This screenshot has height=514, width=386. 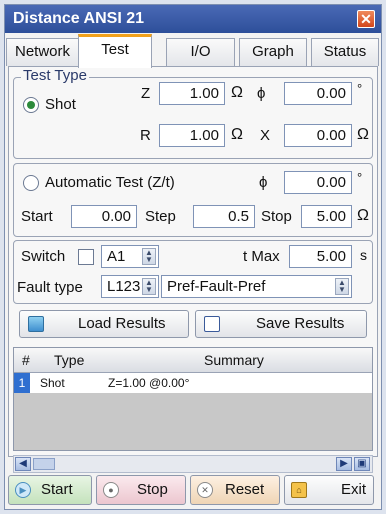 What do you see at coordinates (44, 464) in the screenshot?
I see `scroll-thumb` at bounding box center [44, 464].